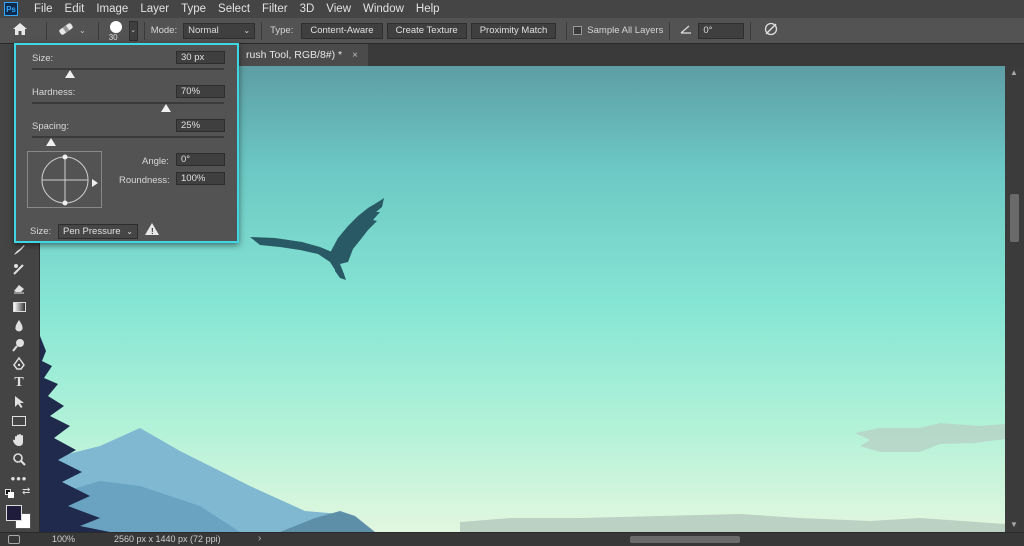 The image size is (1024, 546). What do you see at coordinates (1014, 218) in the screenshot?
I see `vertical-scroll-thumb` at bounding box center [1014, 218].